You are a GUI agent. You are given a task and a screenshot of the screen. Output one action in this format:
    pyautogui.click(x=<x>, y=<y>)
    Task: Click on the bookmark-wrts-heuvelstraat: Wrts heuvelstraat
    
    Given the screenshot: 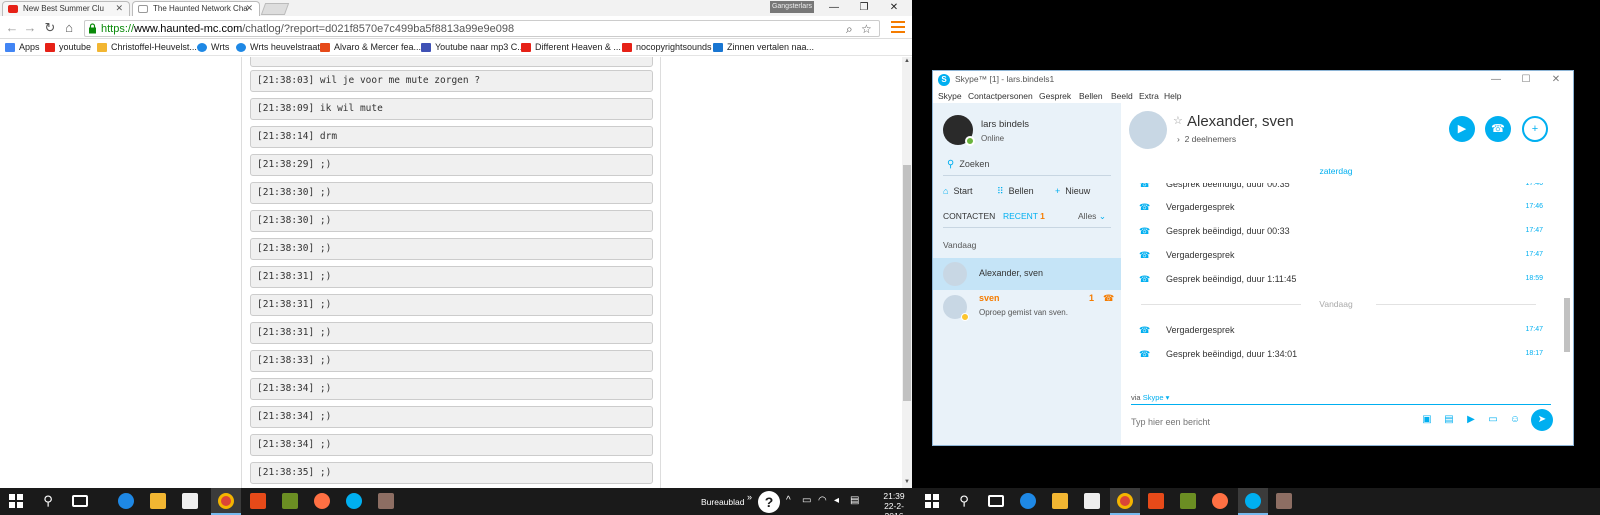 What is the action you would take?
    pyautogui.click(x=278, y=47)
    